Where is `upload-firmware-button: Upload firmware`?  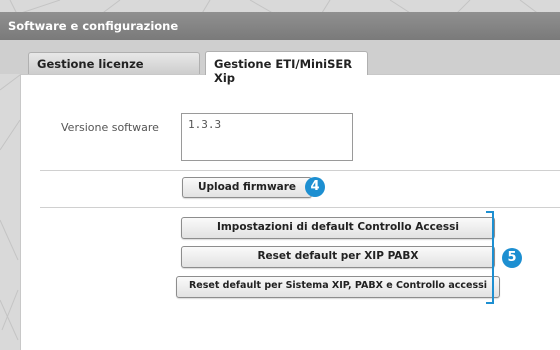 upload-firmware-button: Upload firmware is located at coordinates (247, 187).